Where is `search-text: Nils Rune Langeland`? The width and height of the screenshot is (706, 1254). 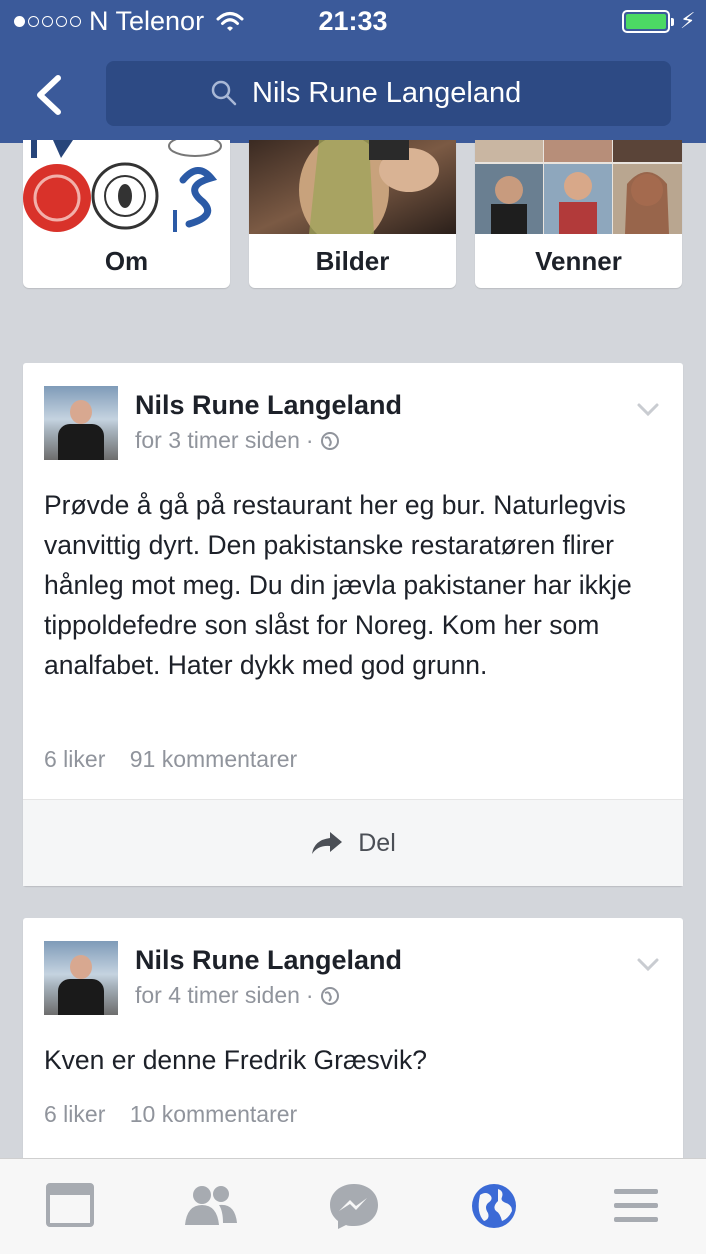 search-text: Nils Rune Langeland is located at coordinates (387, 93).